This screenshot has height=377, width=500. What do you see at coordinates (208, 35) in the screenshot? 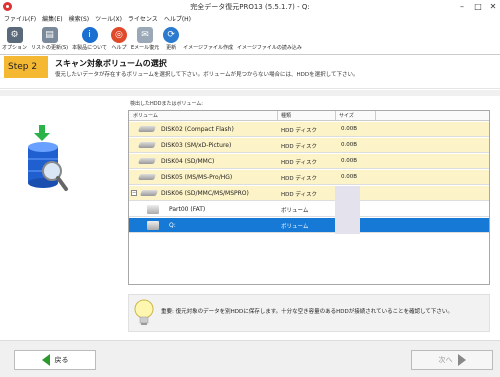
I see `create-image-icon` at bounding box center [208, 35].